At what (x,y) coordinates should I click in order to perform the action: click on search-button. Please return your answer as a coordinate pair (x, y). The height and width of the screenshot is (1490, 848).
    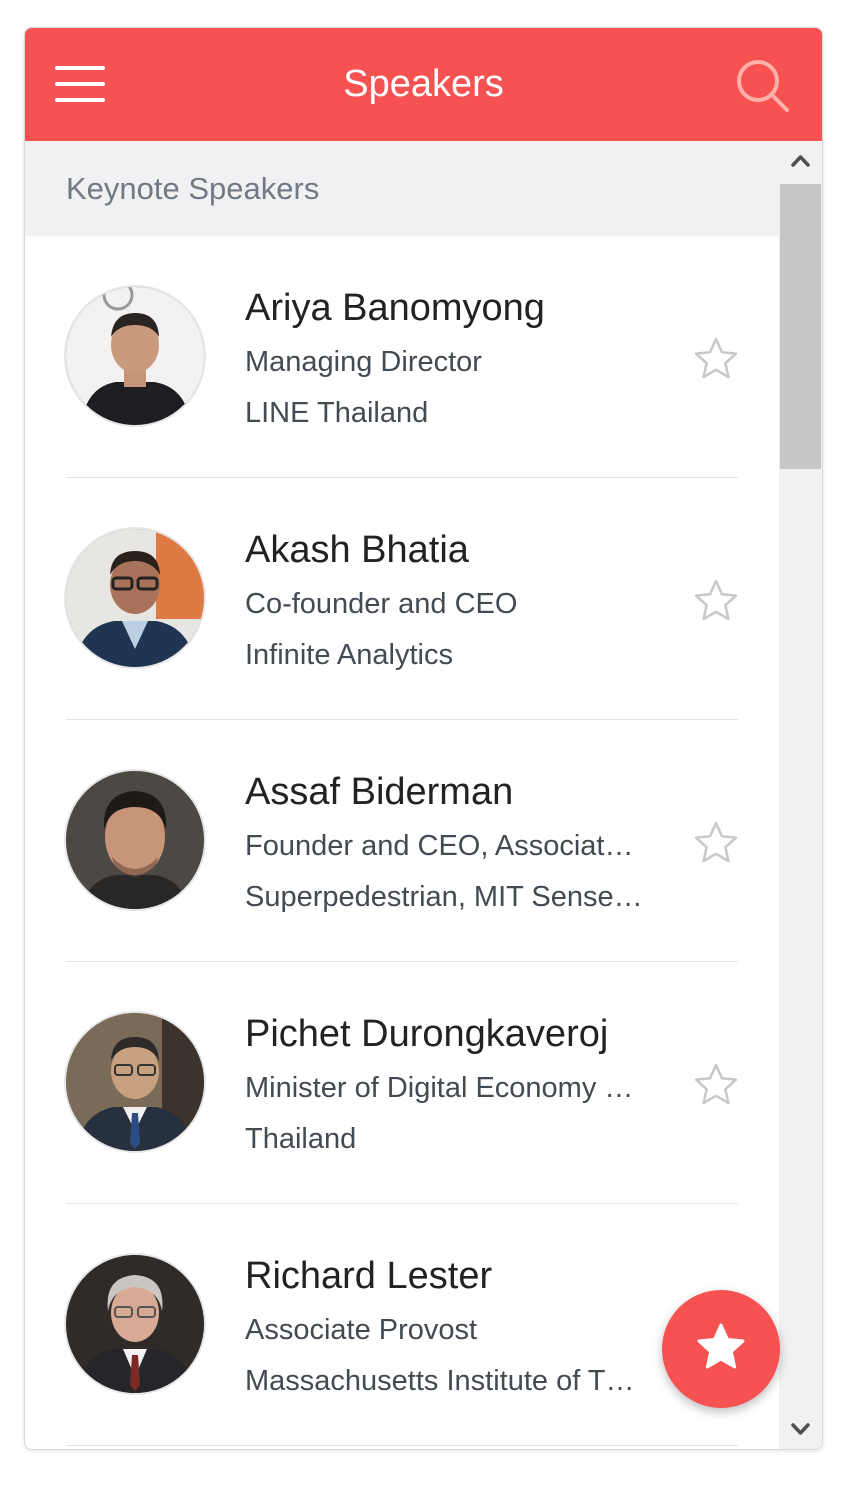
    Looking at the image, I should click on (763, 86).